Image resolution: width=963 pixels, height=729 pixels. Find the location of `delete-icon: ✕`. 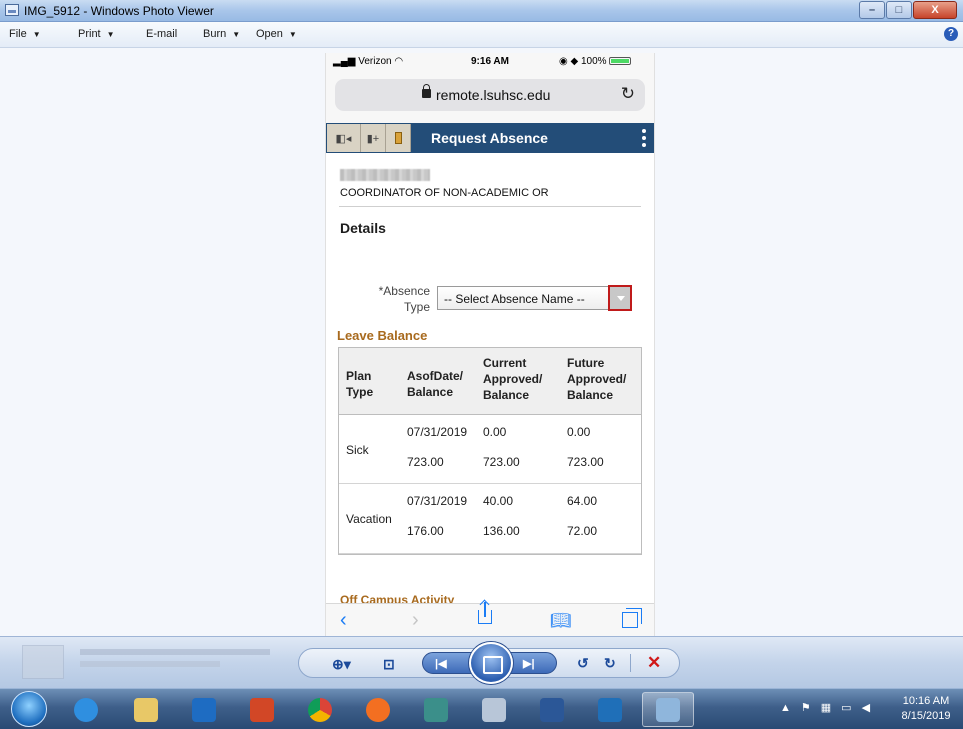

delete-icon: ✕ is located at coordinates (654, 663).